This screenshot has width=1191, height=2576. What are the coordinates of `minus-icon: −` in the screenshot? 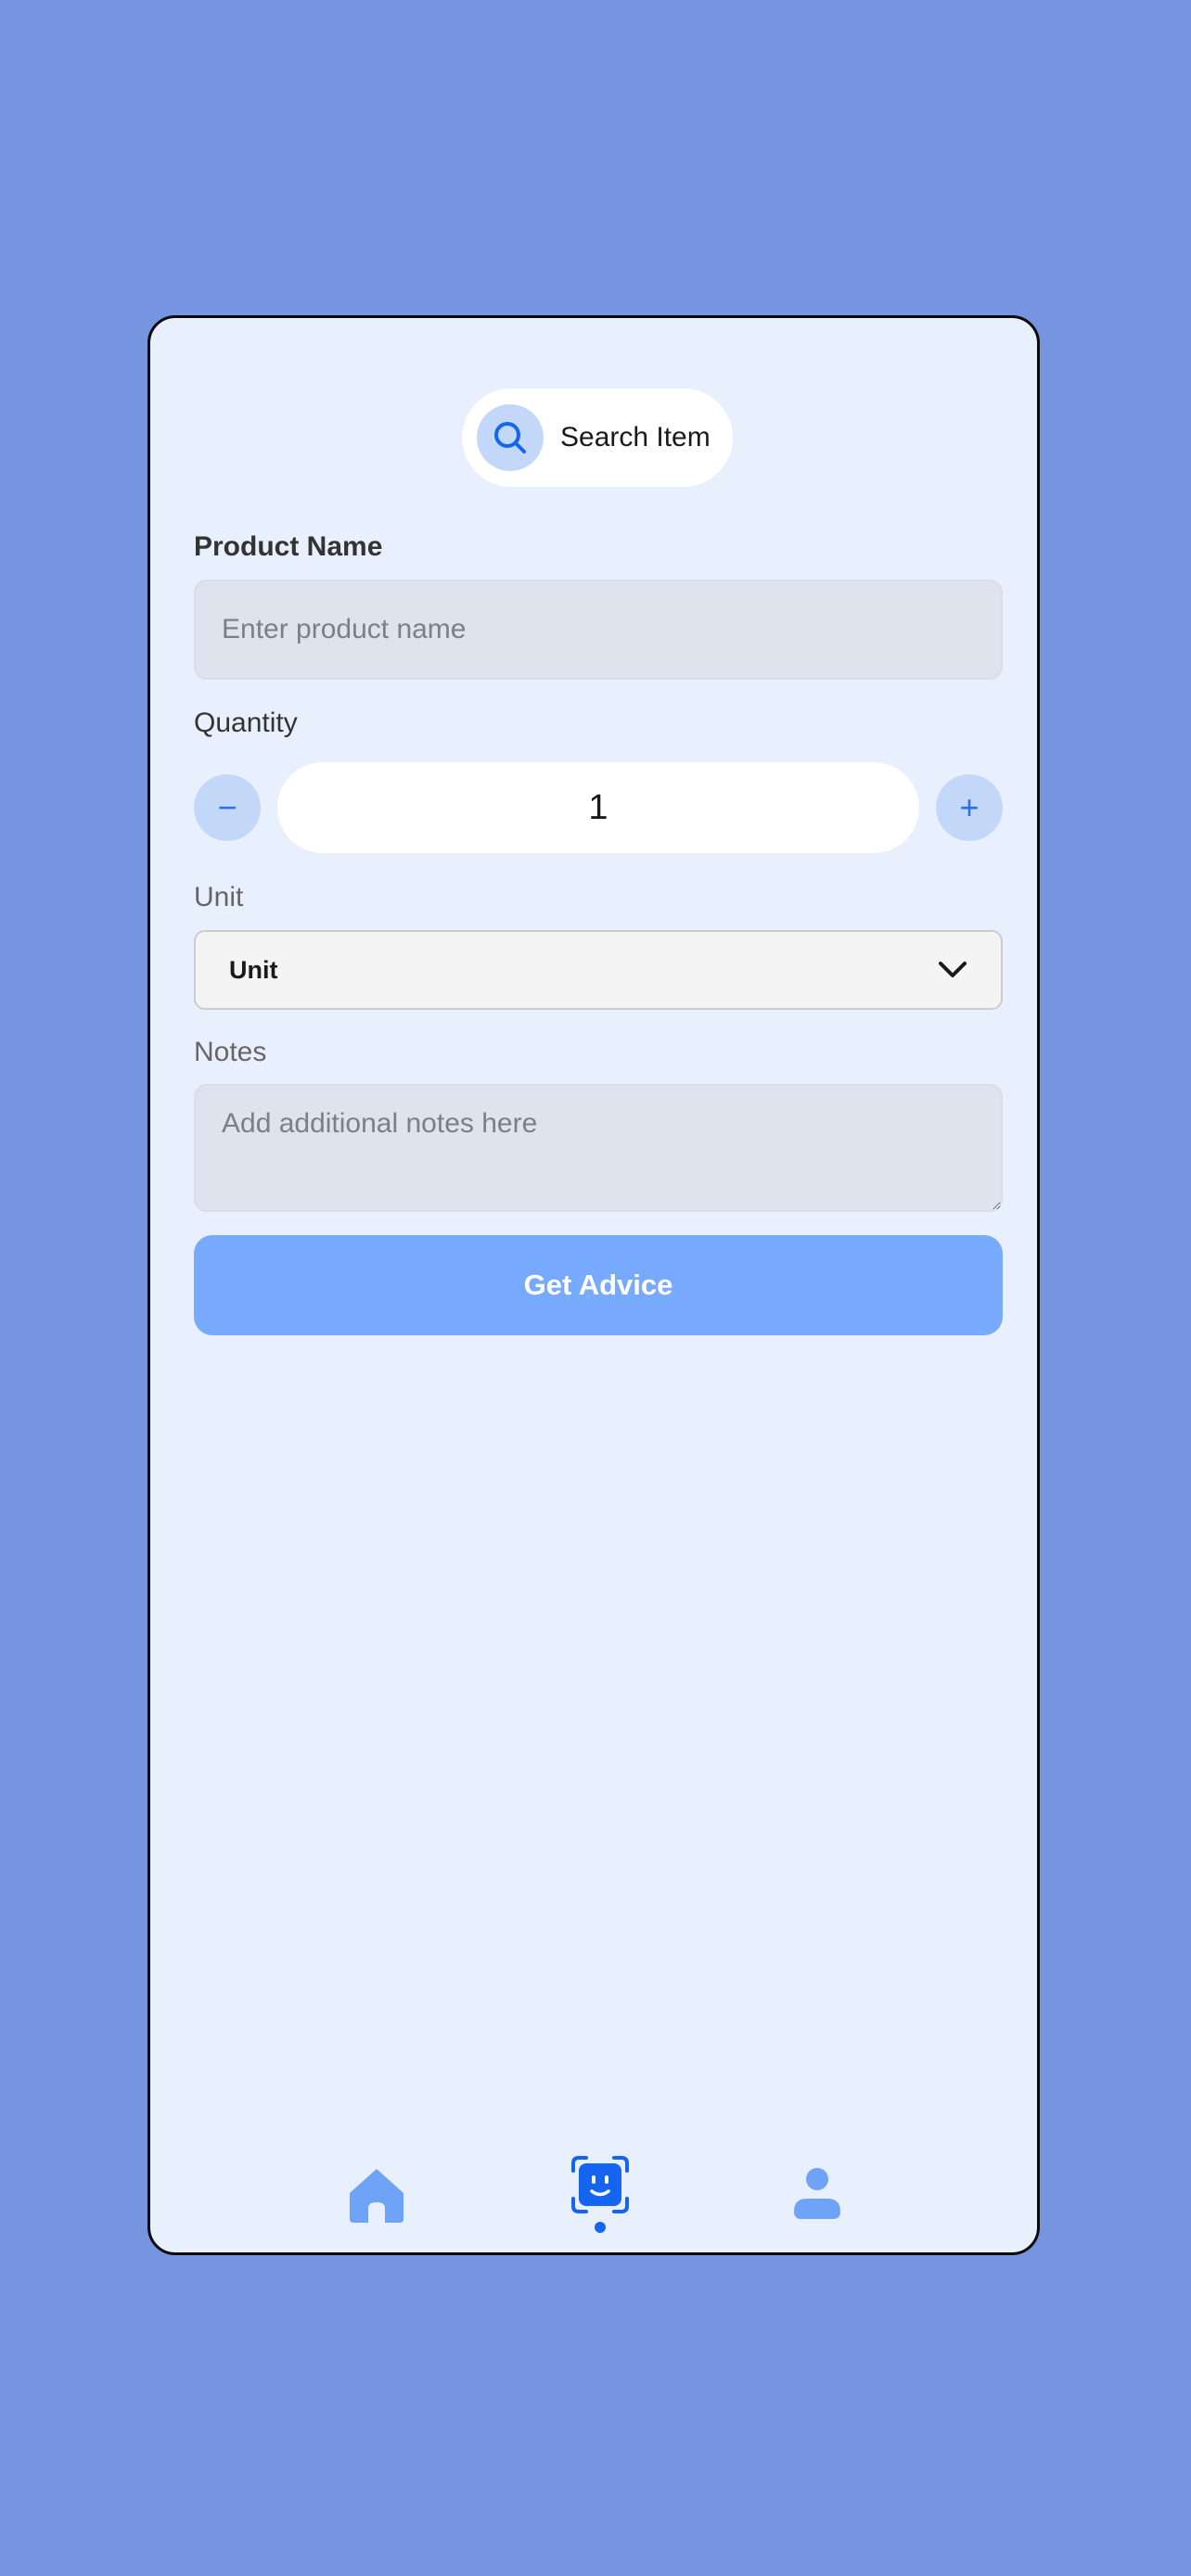 It's located at (227, 807).